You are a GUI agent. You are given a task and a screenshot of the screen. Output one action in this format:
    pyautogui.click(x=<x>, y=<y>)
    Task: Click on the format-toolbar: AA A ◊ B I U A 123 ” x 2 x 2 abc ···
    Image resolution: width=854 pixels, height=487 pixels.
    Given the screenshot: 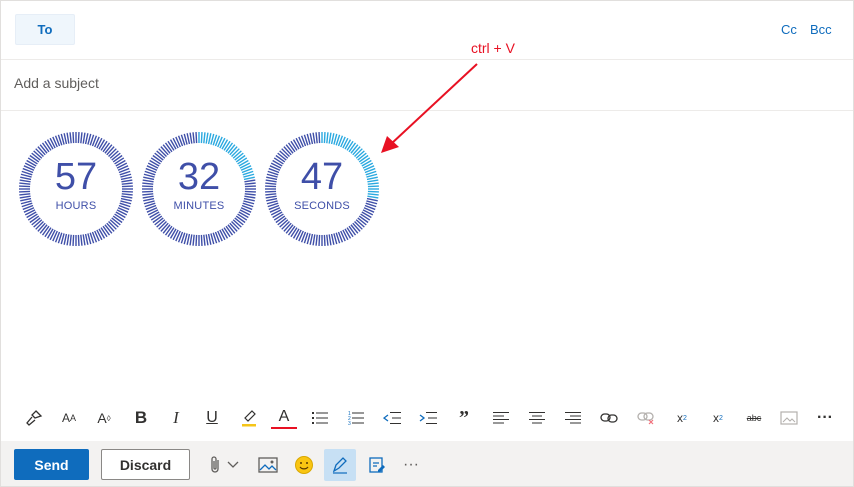 What is the action you would take?
    pyautogui.click(x=427, y=418)
    